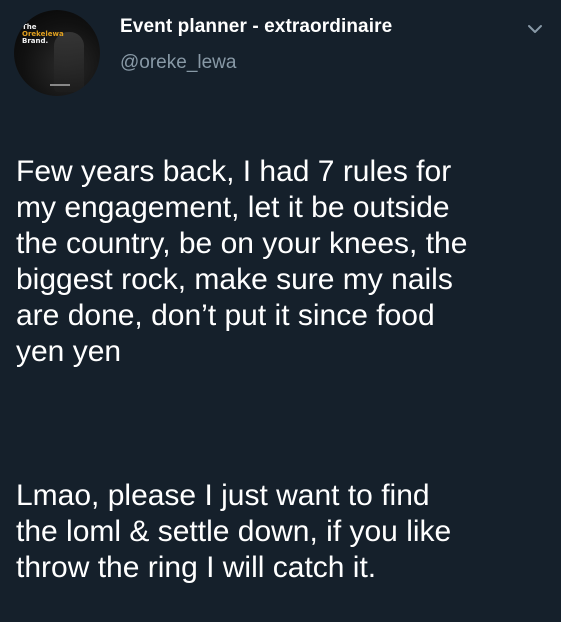  What do you see at coordinates (178, 63) in the screenshot?
I see `author-handle: @oreke_lewa` at bounding box center [178, 63].